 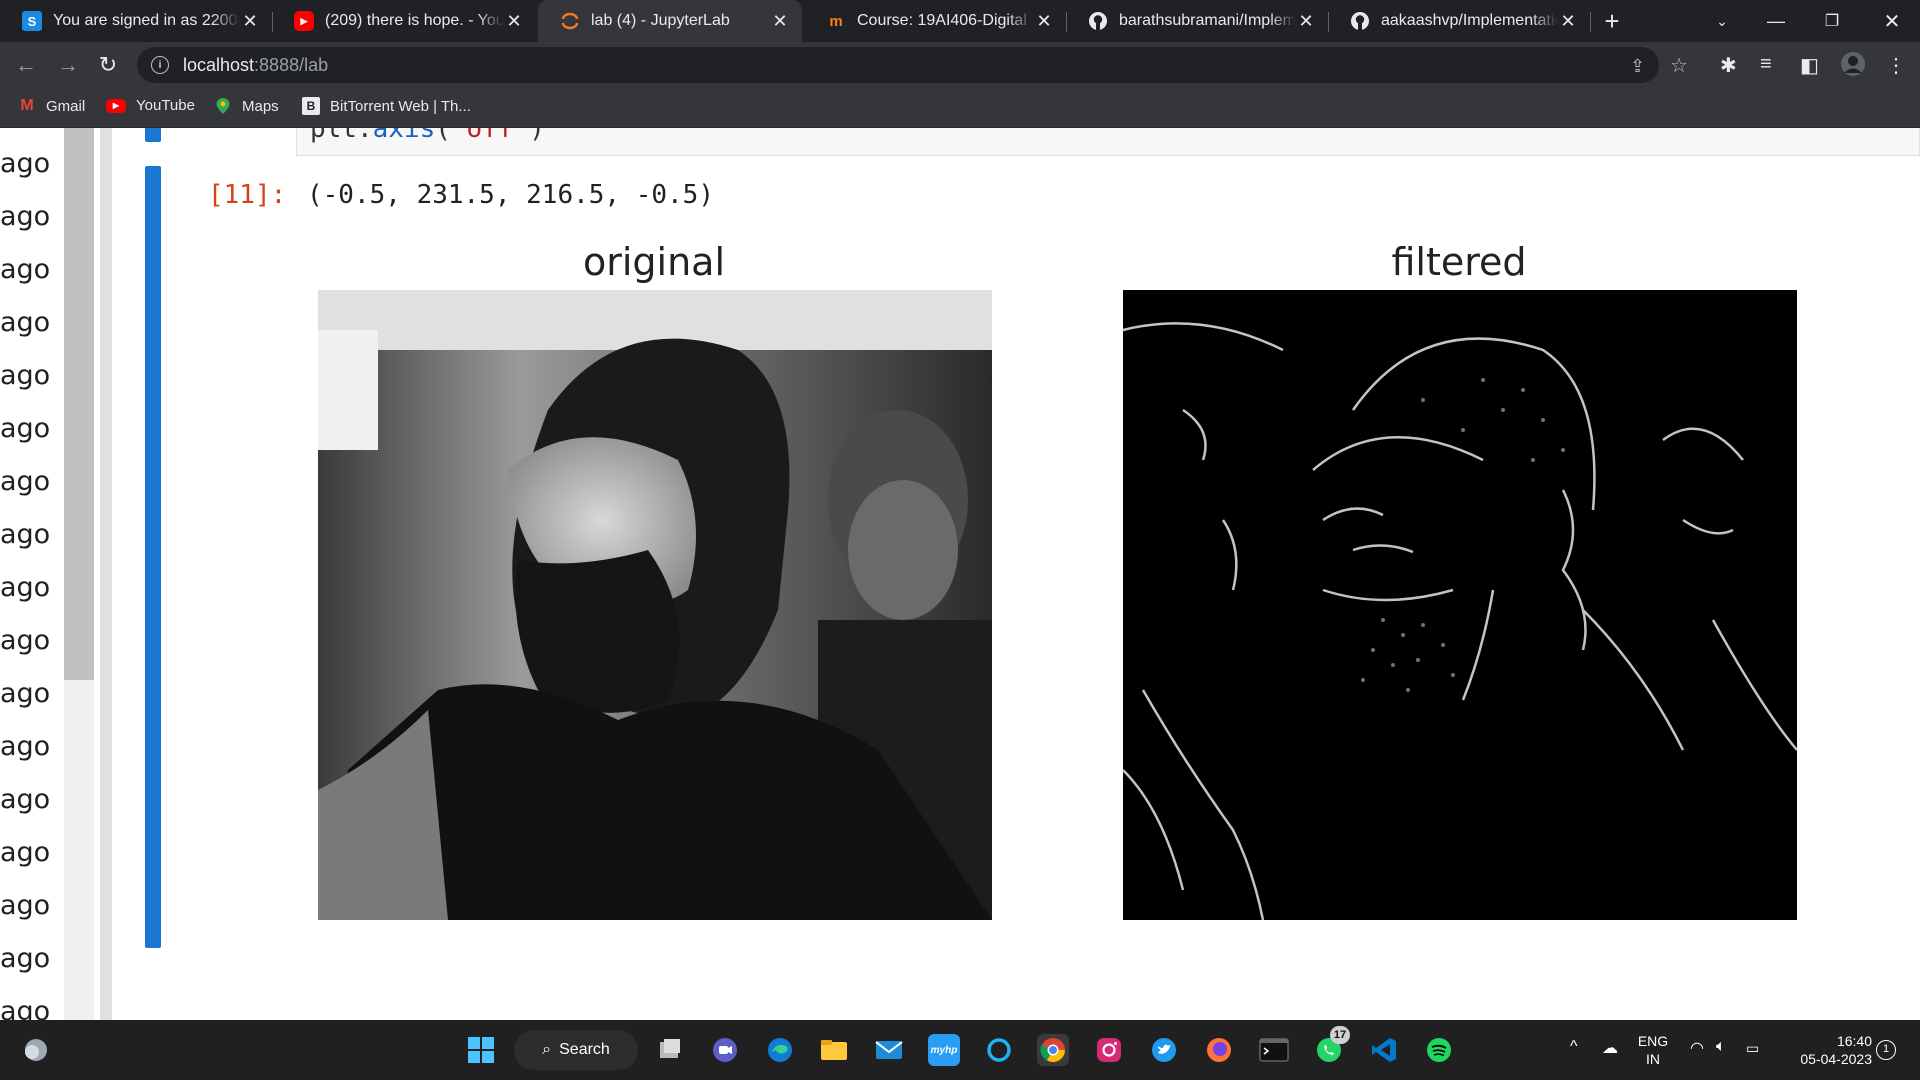 What do you see at coordinates (944, 1050) in the screenshot?
I see `myhp-icon: myhp` at bounding box center [944, 1050].